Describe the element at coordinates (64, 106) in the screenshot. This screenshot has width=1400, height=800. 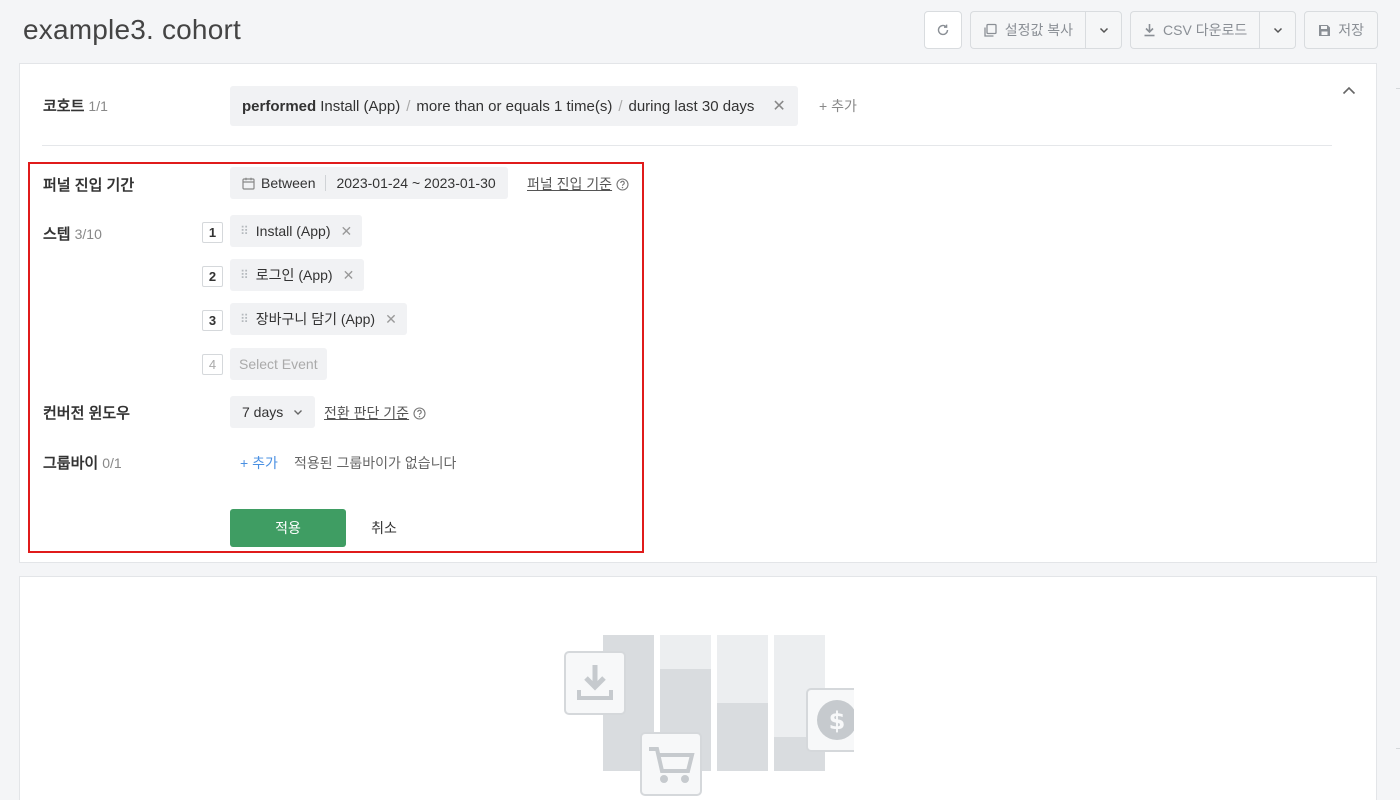
I see `cohort-label-text: 코호트` at that location.